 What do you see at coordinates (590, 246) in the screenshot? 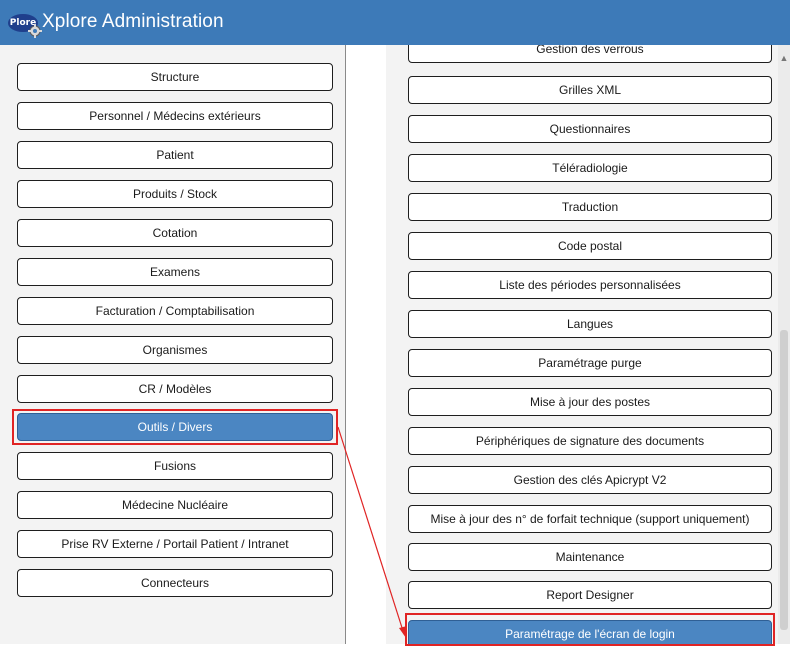
I see `tool-button-code-postal: Code postal` at bounding box center [590, 246].